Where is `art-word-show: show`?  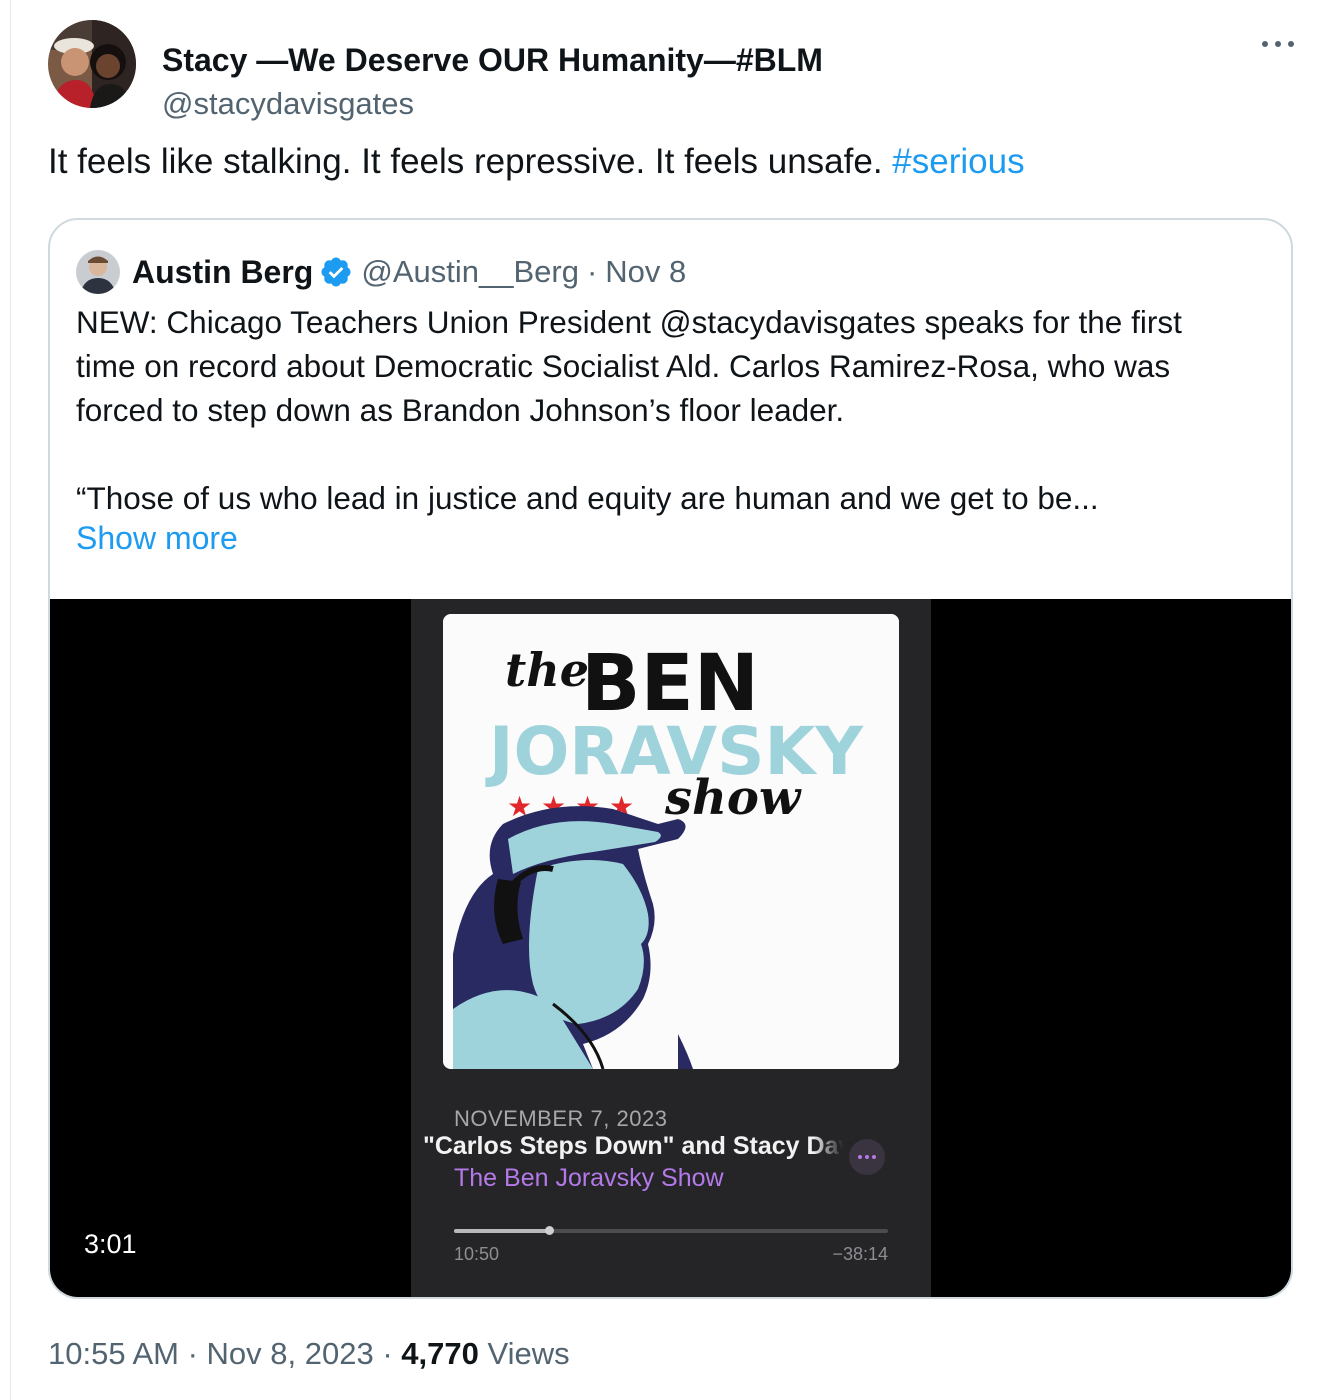 art-word-show: show is located at coordinates (733, 798).